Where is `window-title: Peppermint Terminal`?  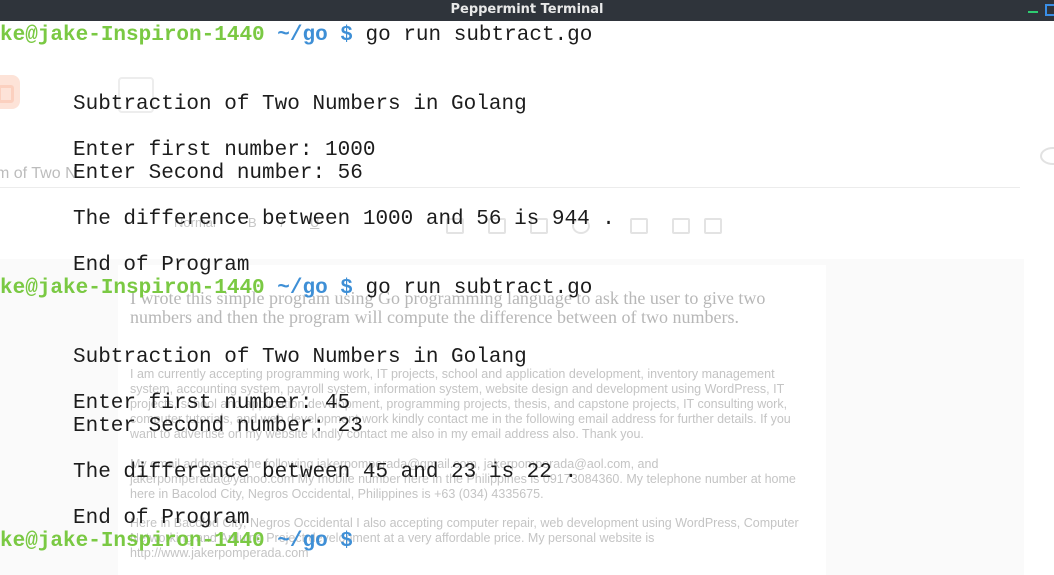 window-title: Peppermint Terminal is located at coordinates (527, 9).